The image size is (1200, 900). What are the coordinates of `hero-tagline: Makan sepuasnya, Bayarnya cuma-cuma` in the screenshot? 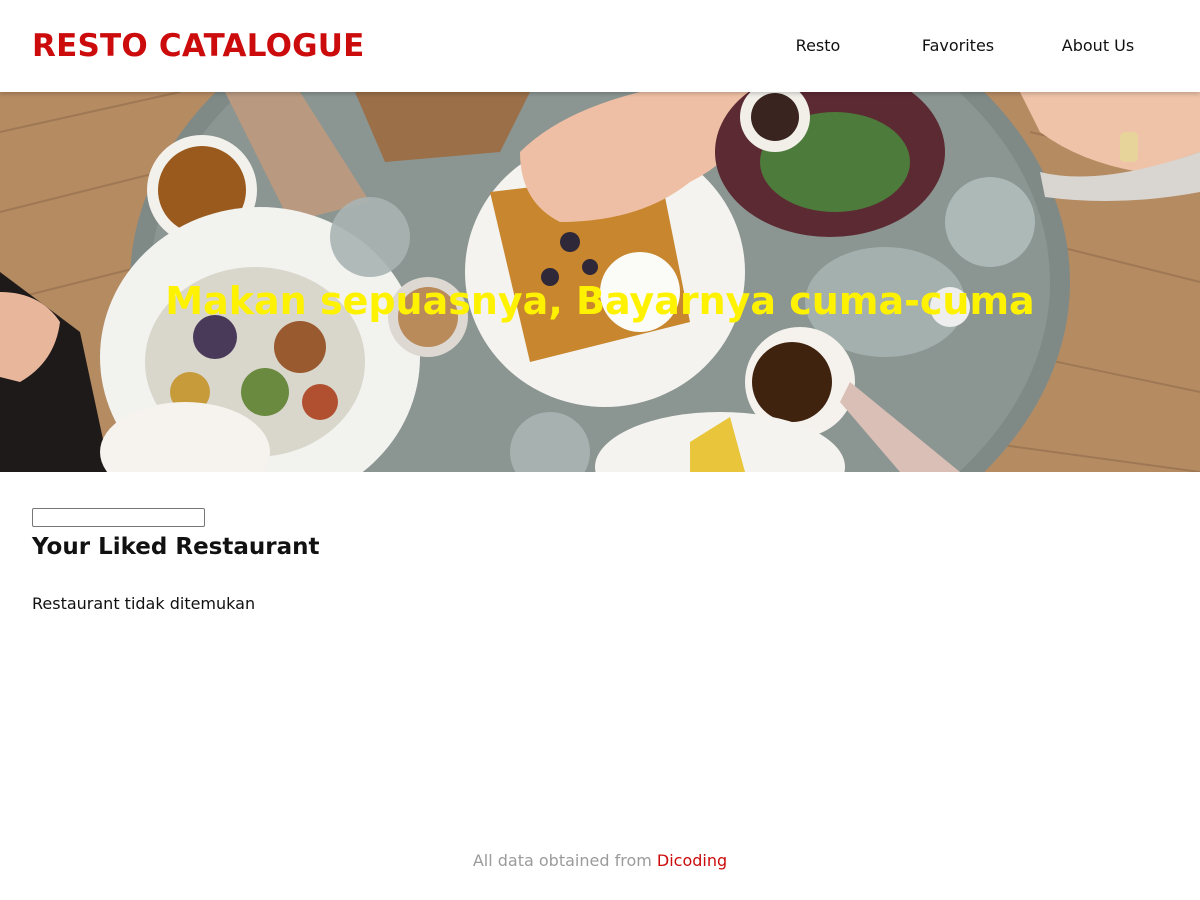 It's located at (600, 301).